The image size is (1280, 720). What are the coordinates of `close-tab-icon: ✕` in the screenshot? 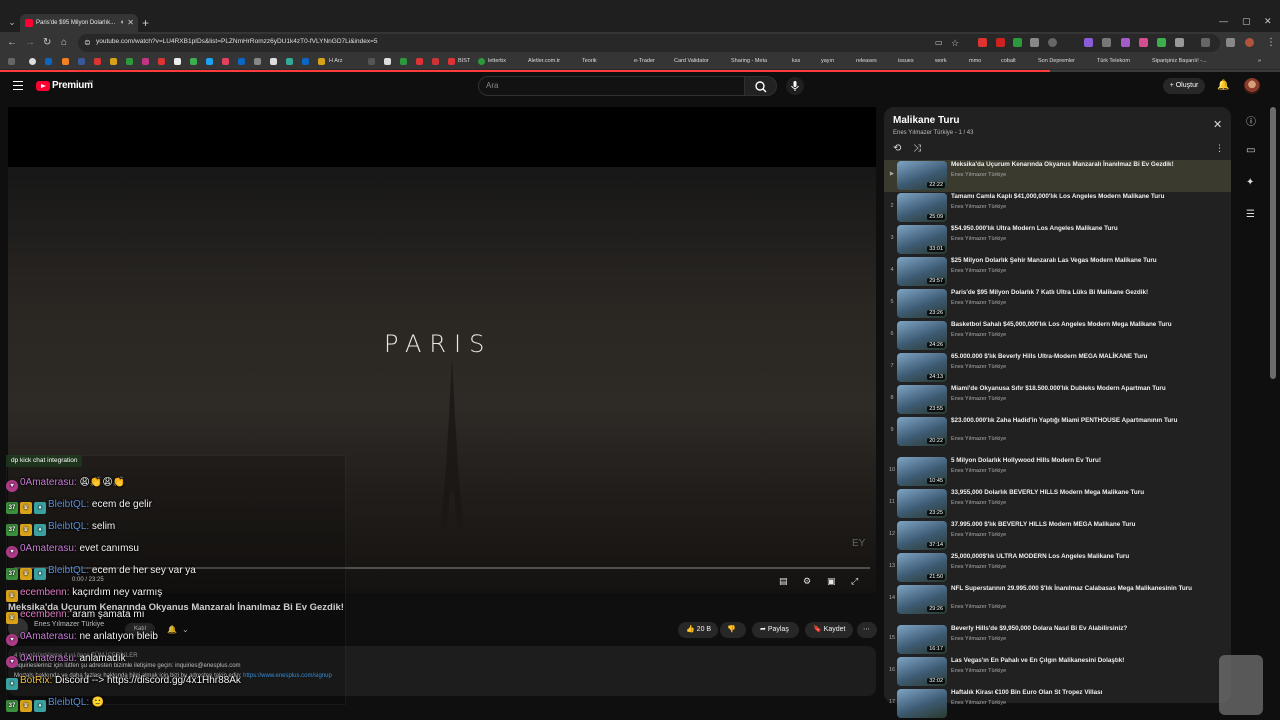 It's located at (130, 23).